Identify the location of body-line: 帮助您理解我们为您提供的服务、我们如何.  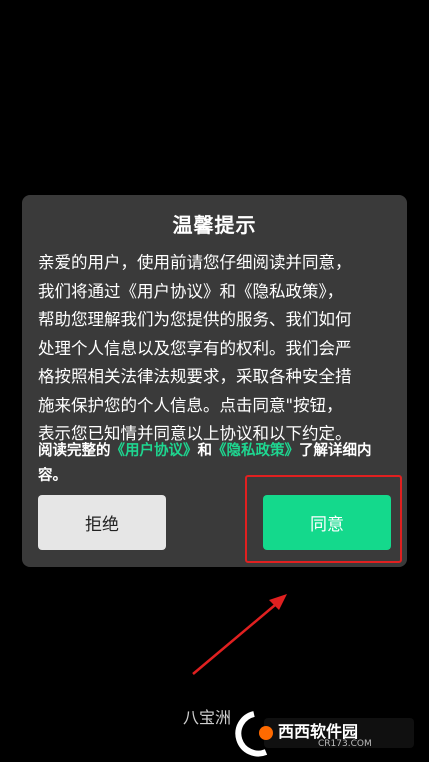
(195, 319).